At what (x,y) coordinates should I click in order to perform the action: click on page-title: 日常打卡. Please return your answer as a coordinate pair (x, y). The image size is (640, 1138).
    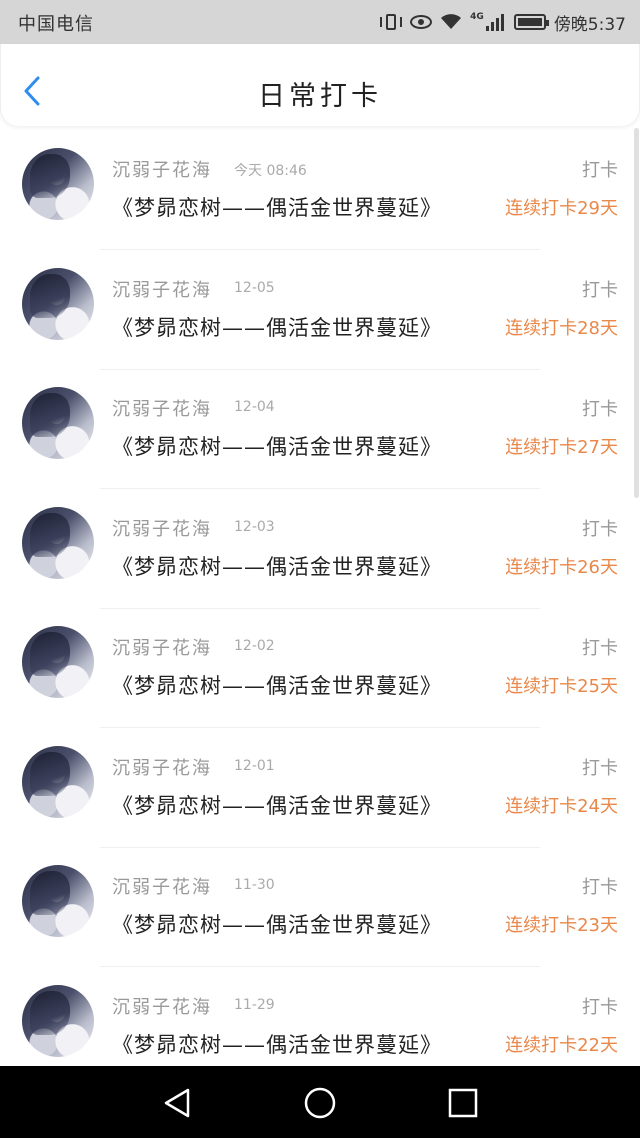
    Looking at the image, I should click on (320, 96).